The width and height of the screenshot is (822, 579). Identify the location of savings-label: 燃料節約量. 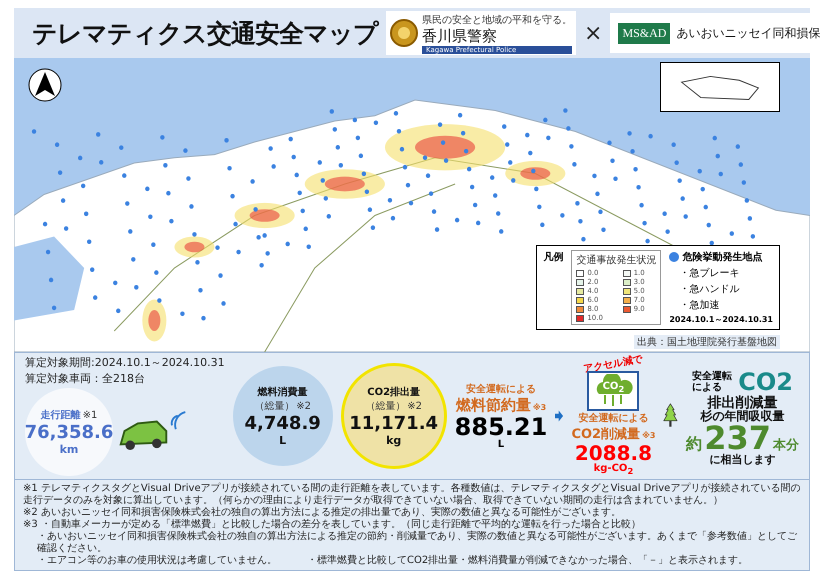
(493, 405).